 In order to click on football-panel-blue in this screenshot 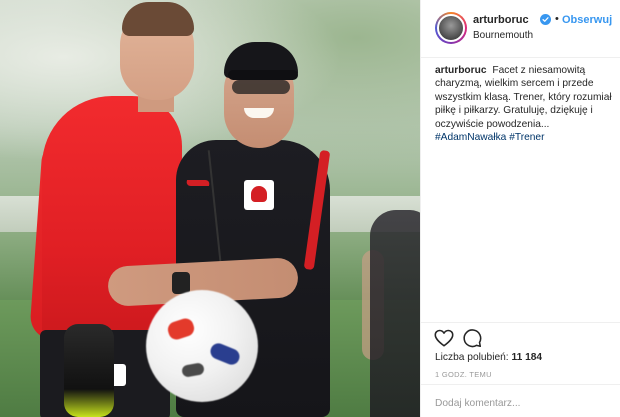, I will do `click(225, 354)`.